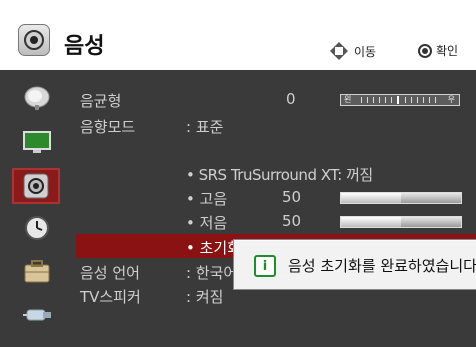 Image resolution: width=476 pixels, height=347 pixels. I want to click on bass-slider-fill, so click(371, 222).